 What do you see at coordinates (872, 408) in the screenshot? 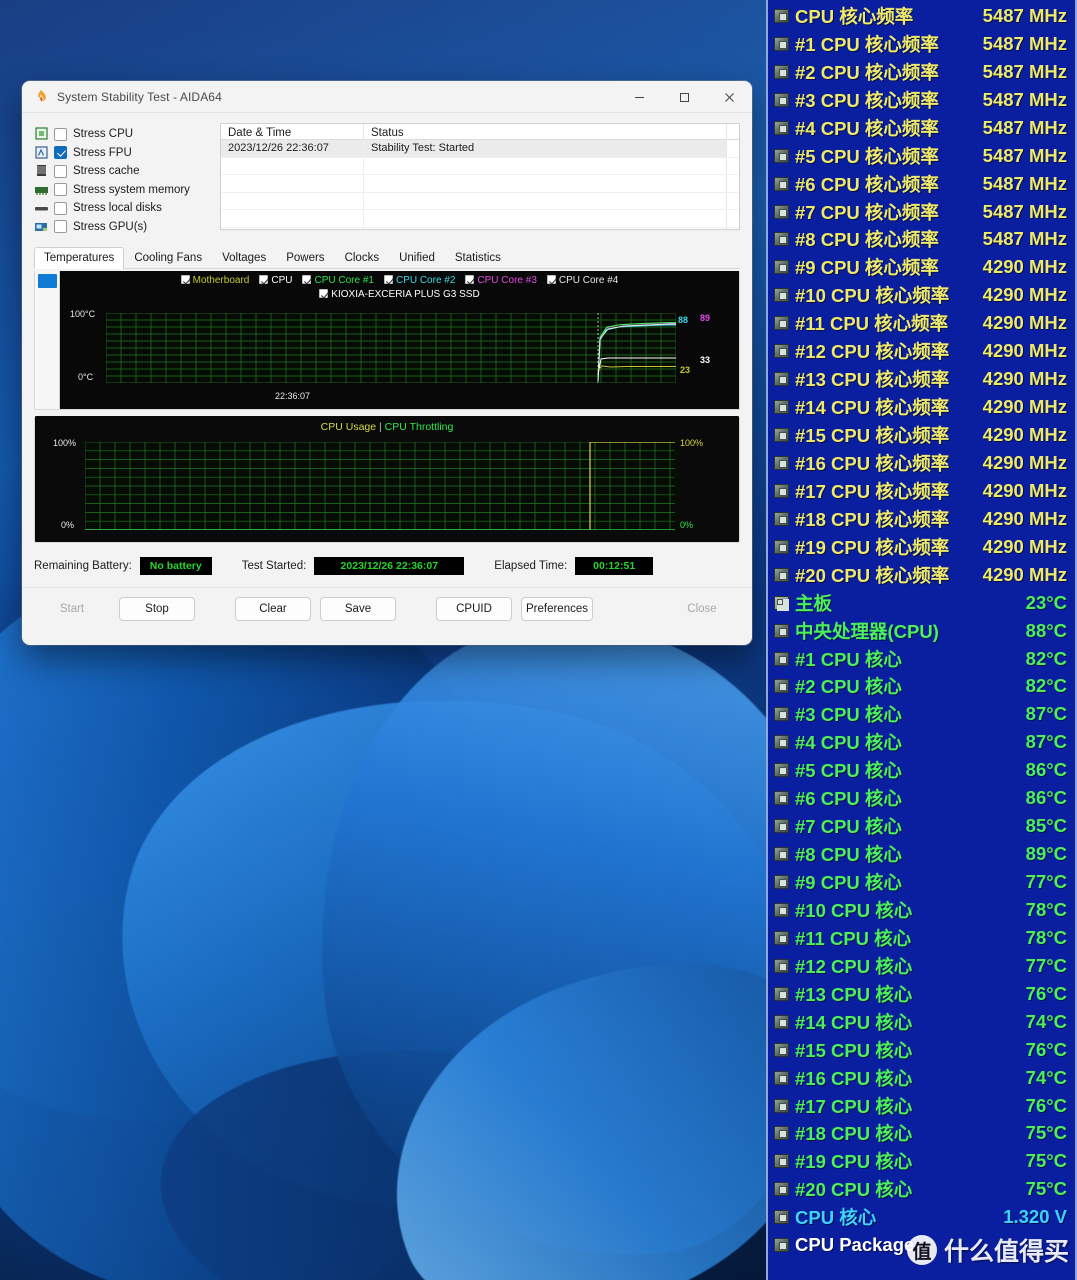
I see `osd-sensor-name: #14 CPU 核心频率` at bounding box center [872, 408].